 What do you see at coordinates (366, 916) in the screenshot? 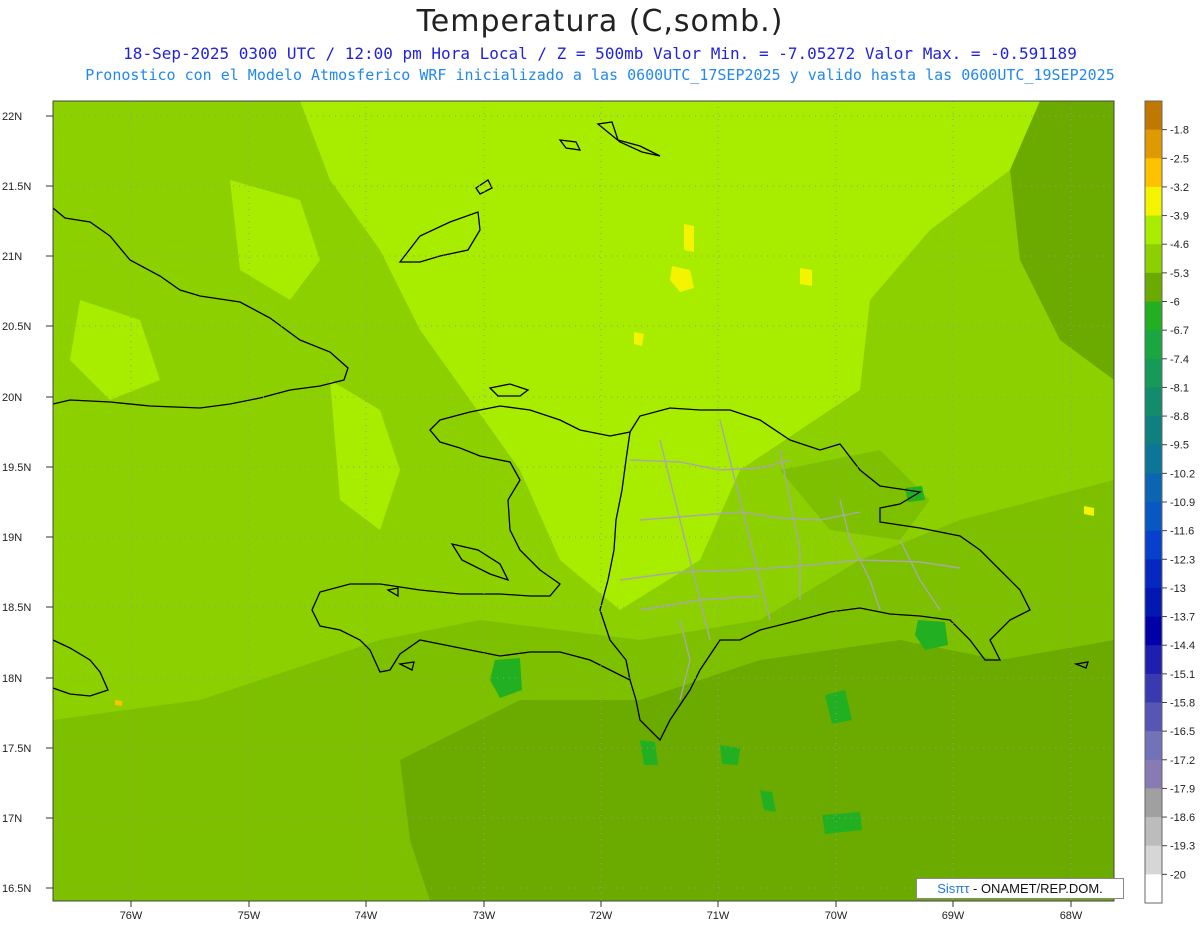
I see `lon-label: 74W` at bounding box center [366, 916].